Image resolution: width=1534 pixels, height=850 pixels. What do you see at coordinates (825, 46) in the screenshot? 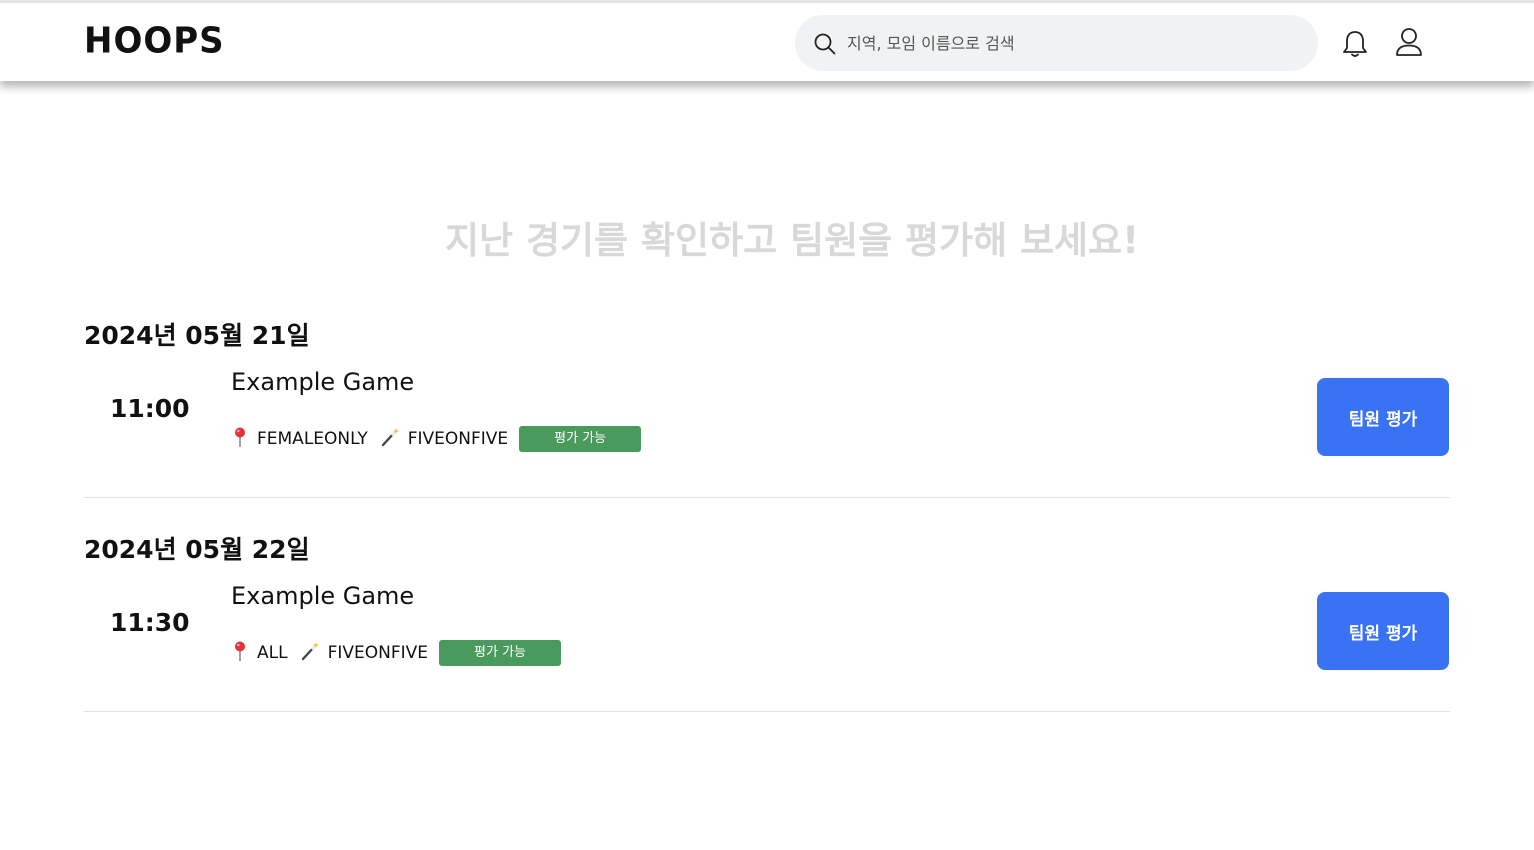
I see `search-icon` at bounding box center [825, 46].